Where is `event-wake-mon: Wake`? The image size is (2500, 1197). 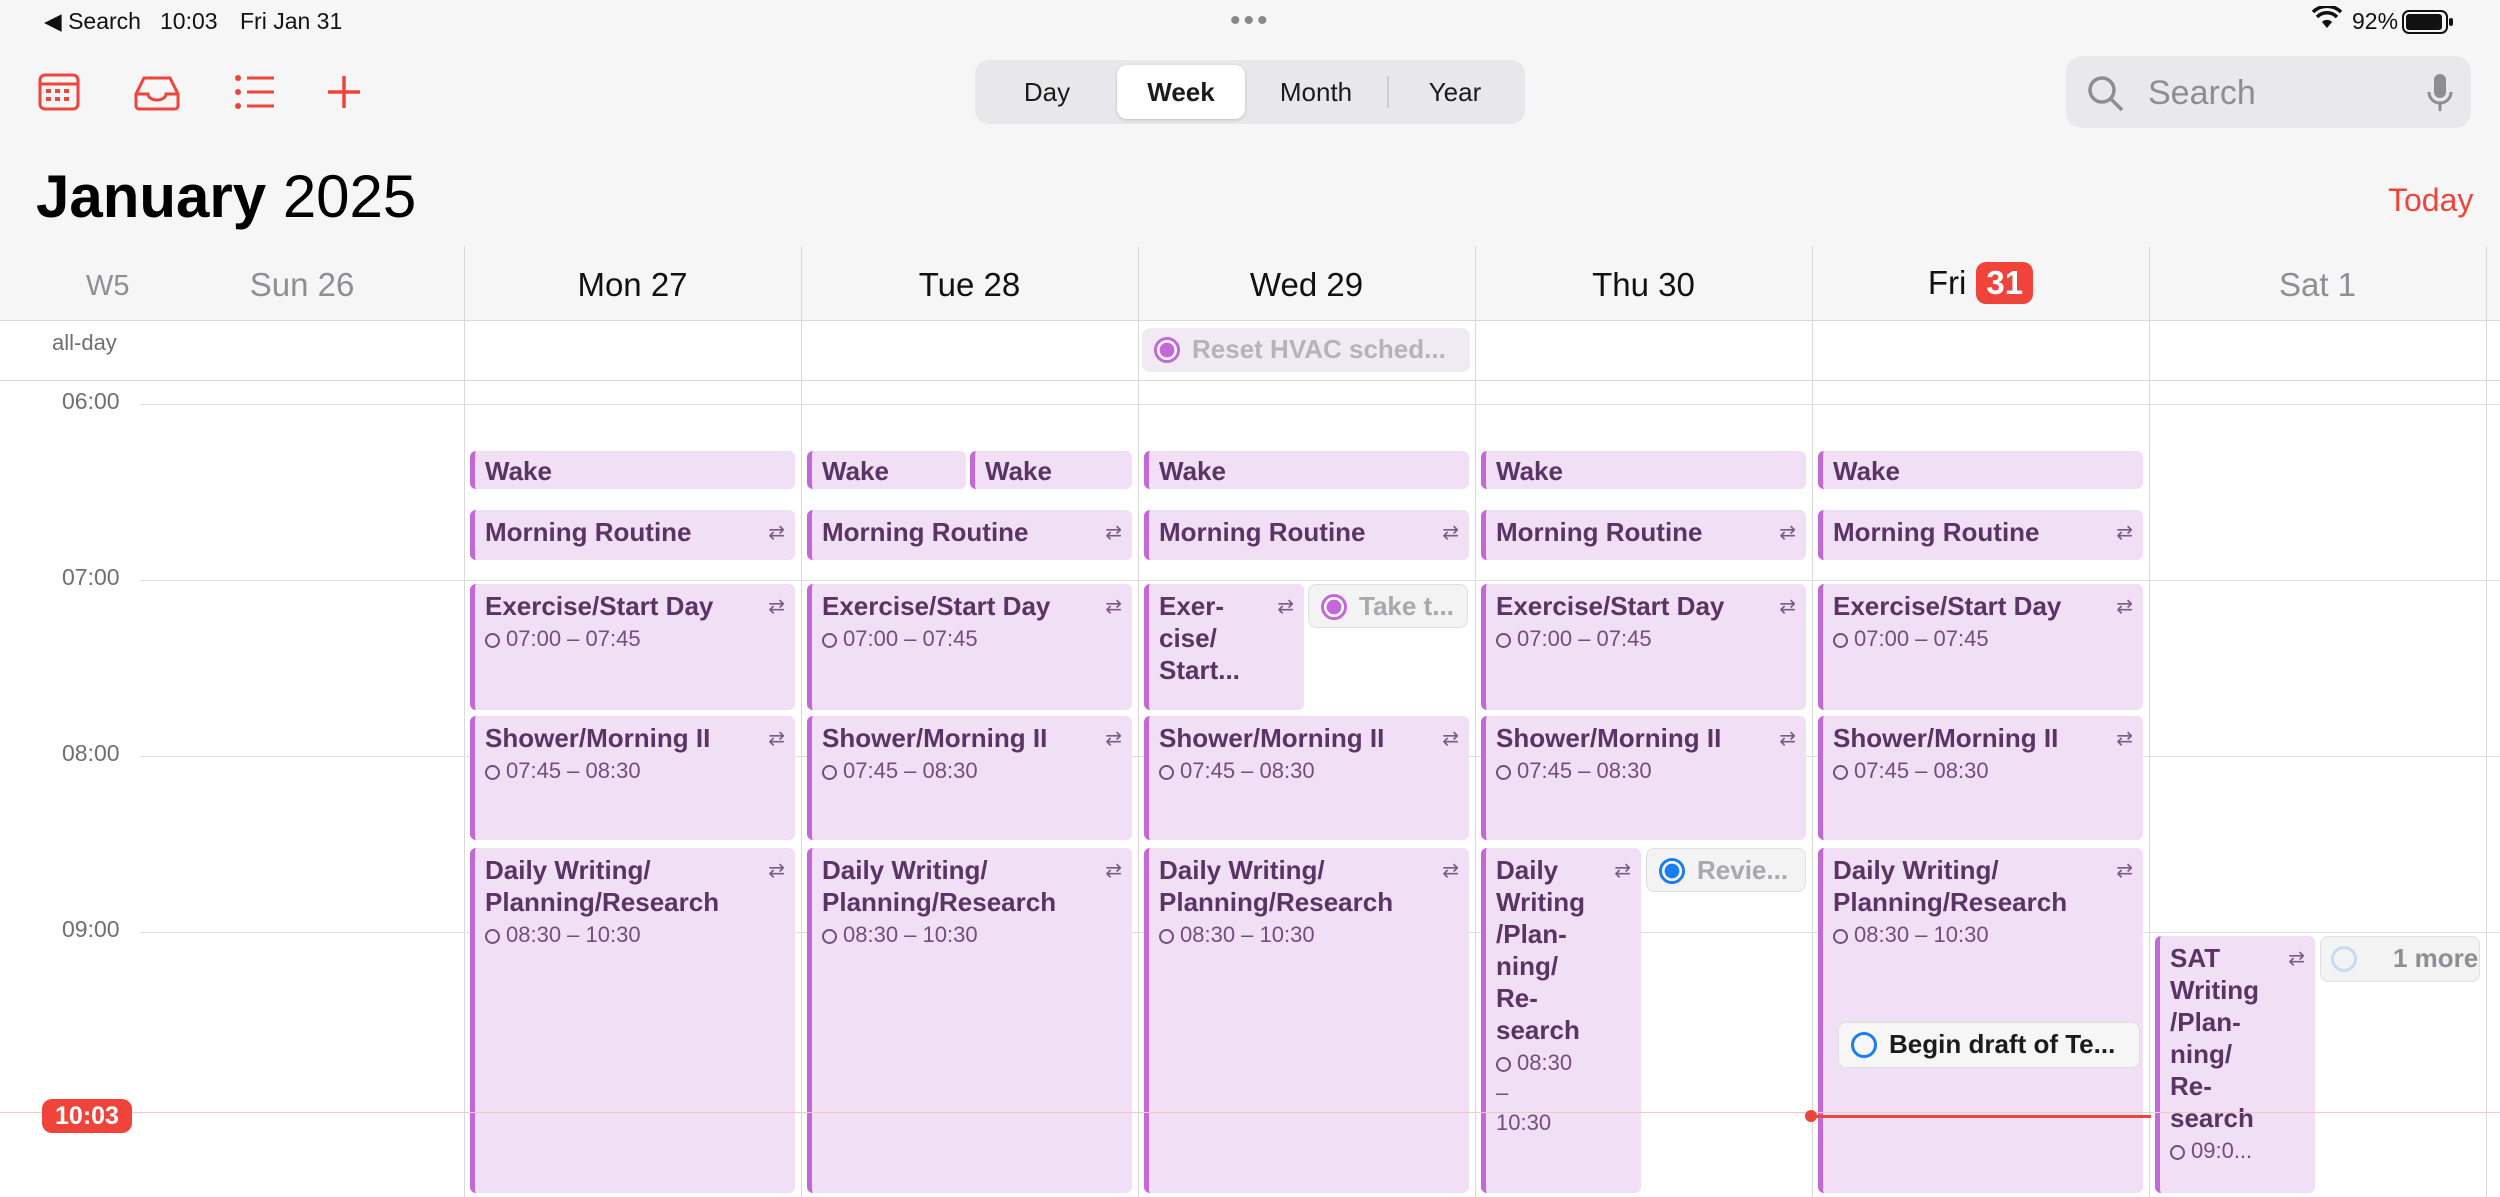
event-wake-mon: Wake is located at coordinates (632, 470).